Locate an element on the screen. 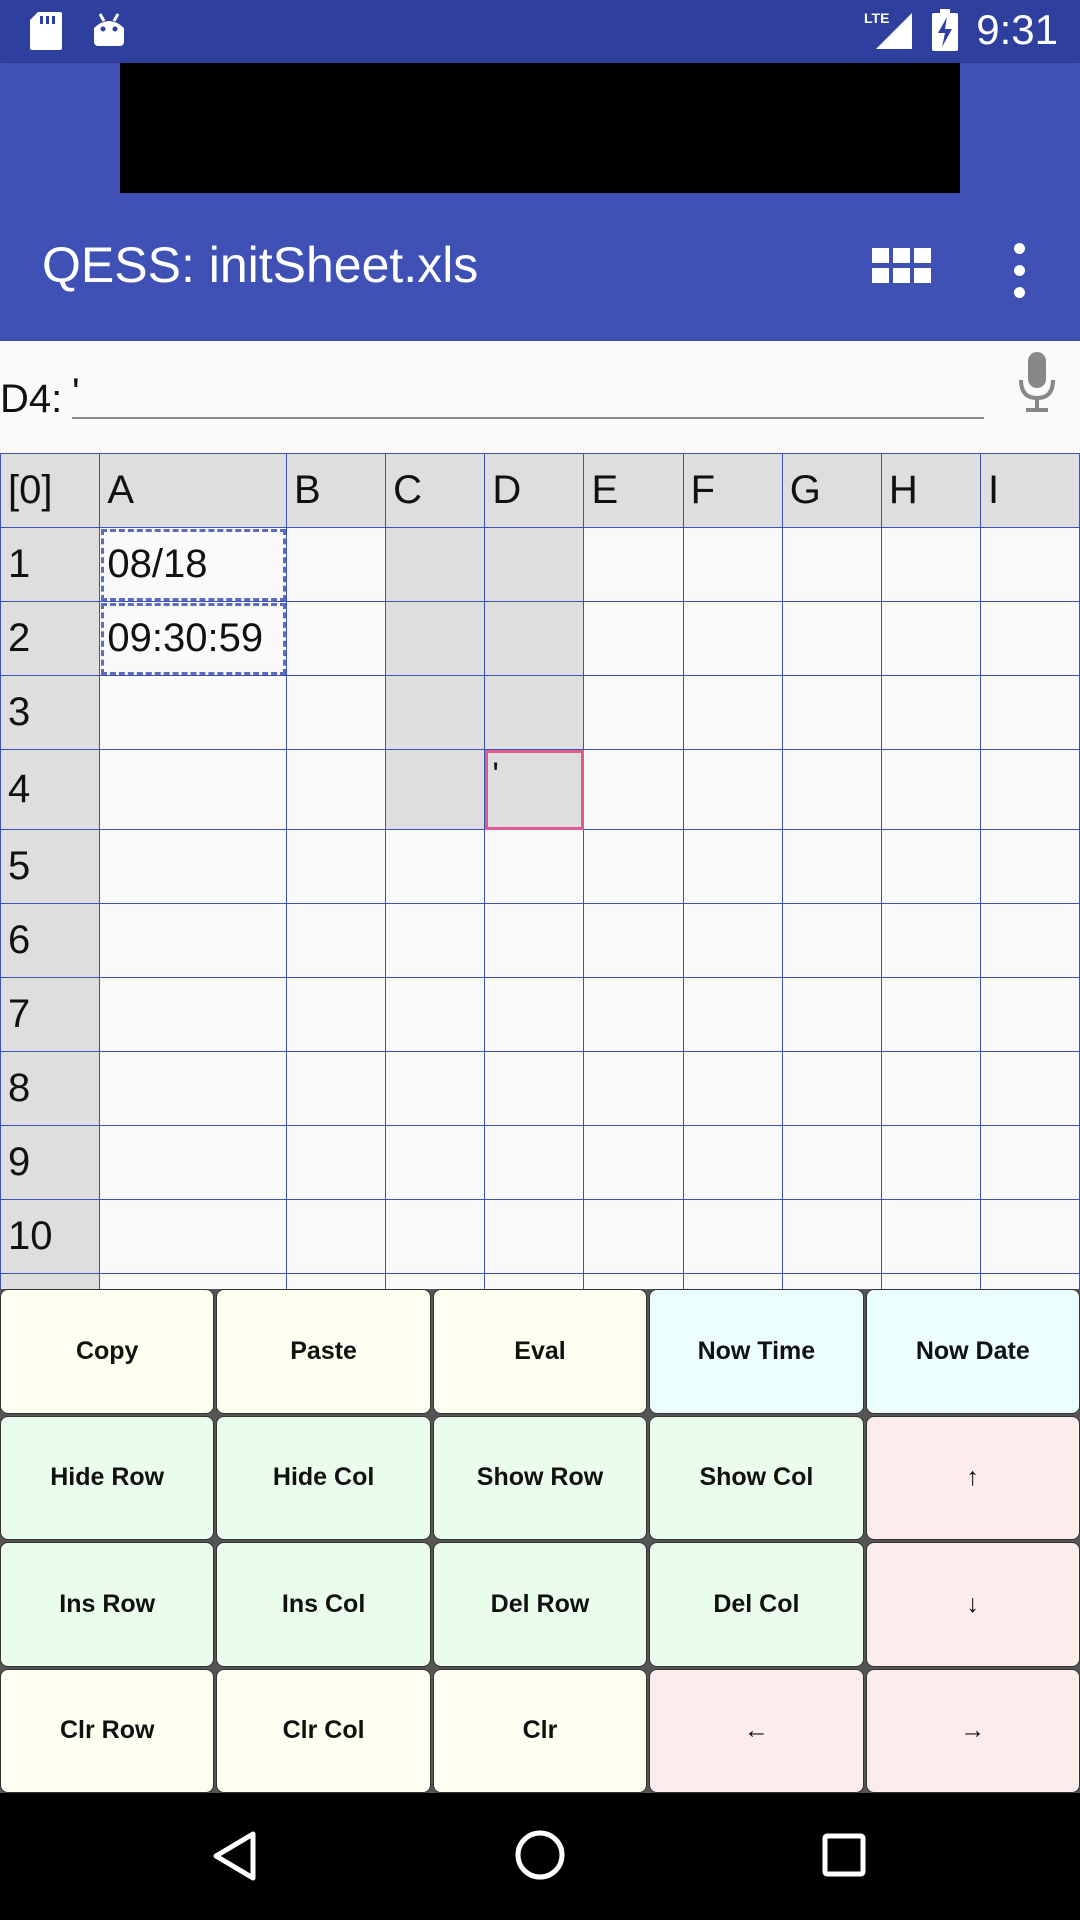  cell-c3 is located at coordinates (435, 712).